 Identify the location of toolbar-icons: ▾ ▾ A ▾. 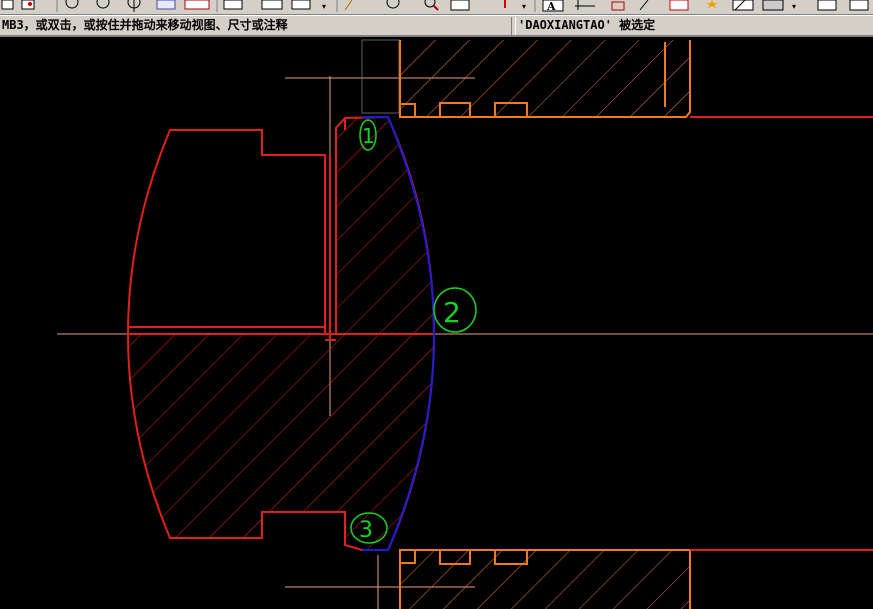
(435, 6).